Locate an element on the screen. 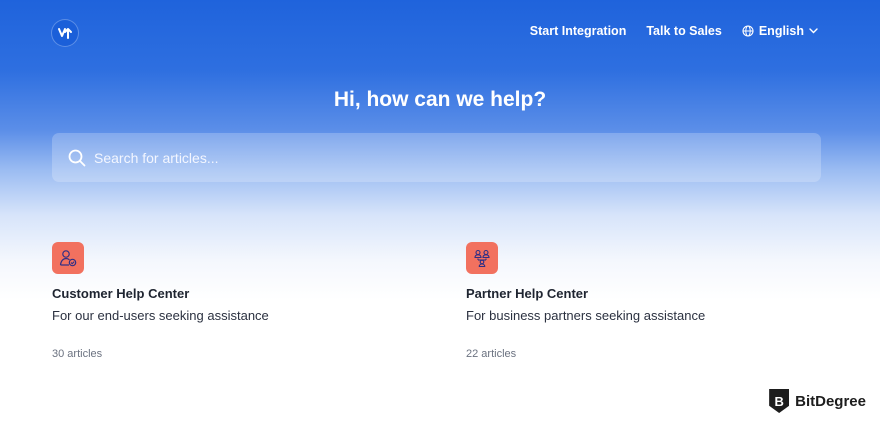  collection-title: Partner Help Center is located at coordinates (527, 293).